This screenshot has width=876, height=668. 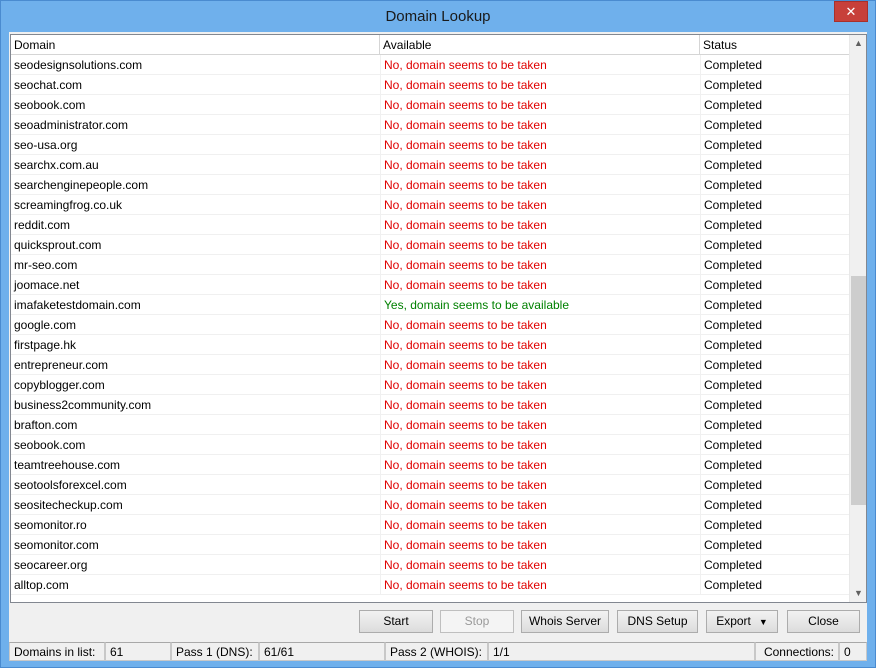 I want to click on domain-cell: seoadministrator.com, so click(x=71, y=125).